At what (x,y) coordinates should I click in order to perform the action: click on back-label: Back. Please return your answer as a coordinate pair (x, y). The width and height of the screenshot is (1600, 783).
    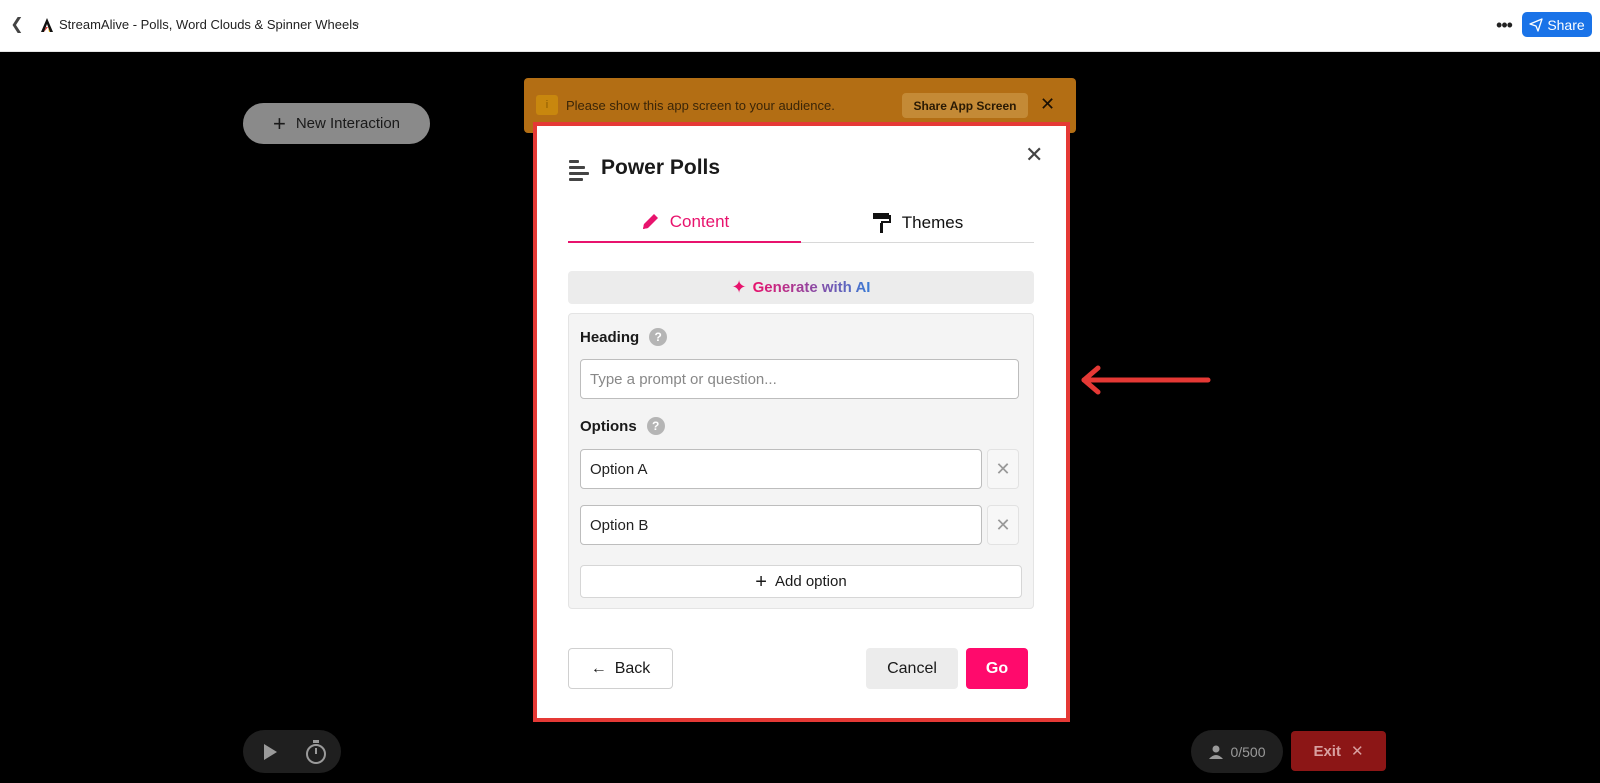
    Looking at the image, I should click on (632, 668).